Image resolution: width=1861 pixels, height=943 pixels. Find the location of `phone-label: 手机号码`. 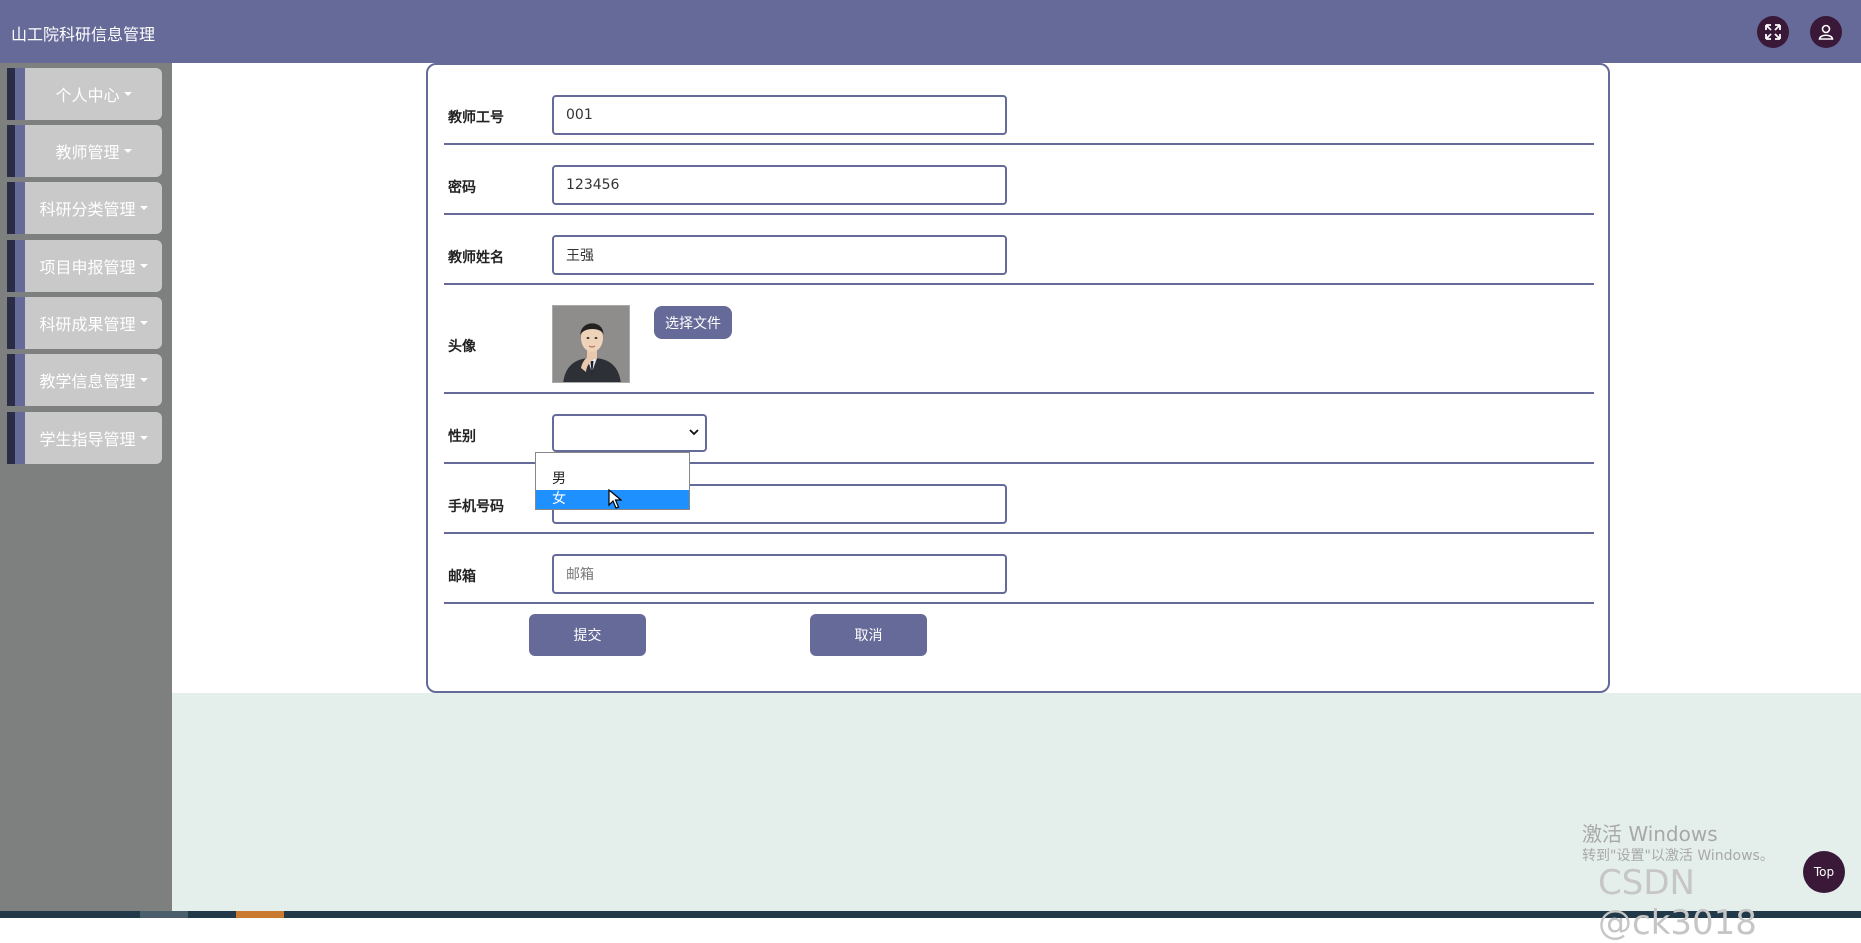

phone-label: 手机号码 is located at coordinates (476, 507).